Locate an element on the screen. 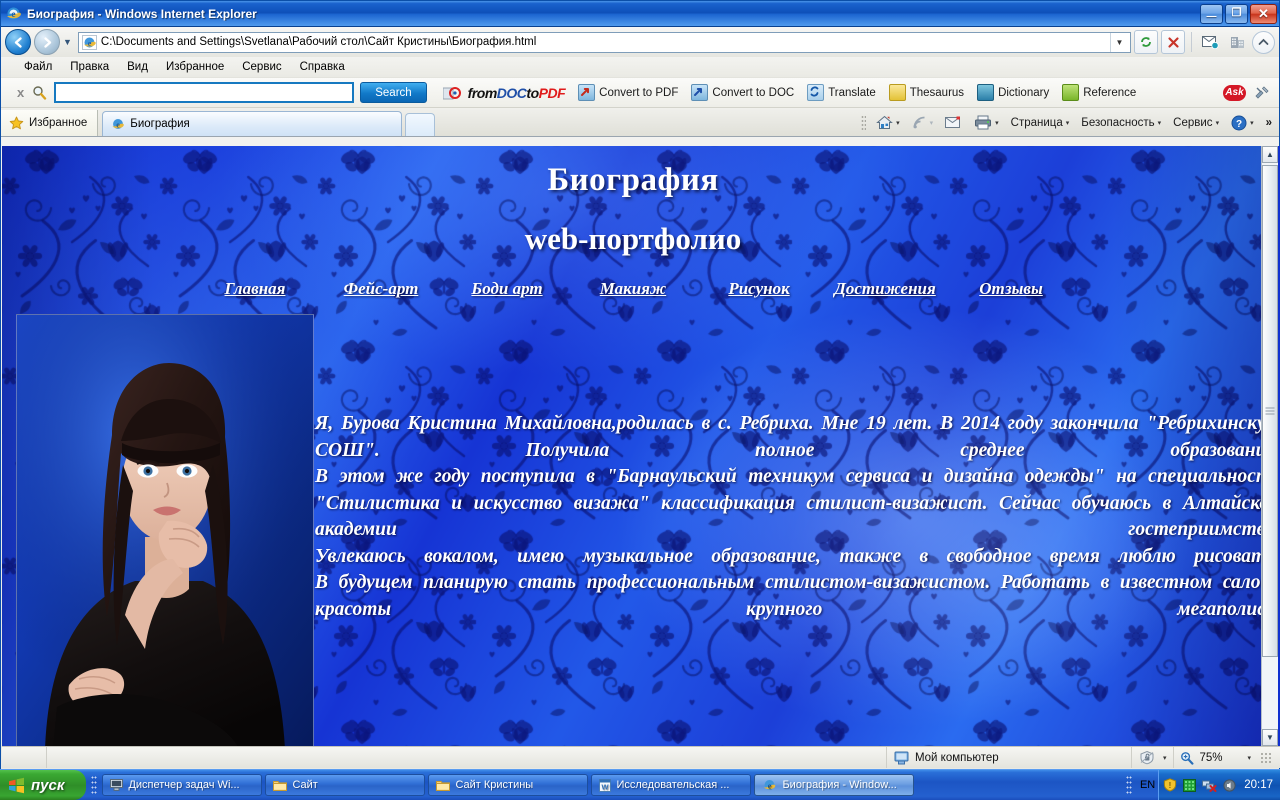 The image size is (1280, 800). task-button-sait: Сайт is located at coordinates (345, 785).